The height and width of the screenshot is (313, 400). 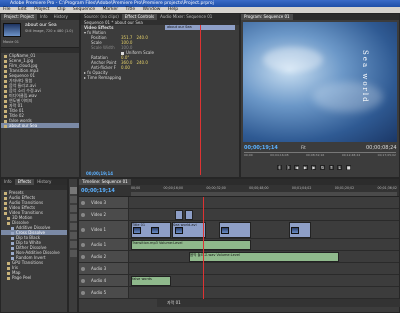 What do you see at coordinates (98, 173) in the screenshot?
I see `ec-timecode: 00;00;19;14` at bounding box center [98, 173].